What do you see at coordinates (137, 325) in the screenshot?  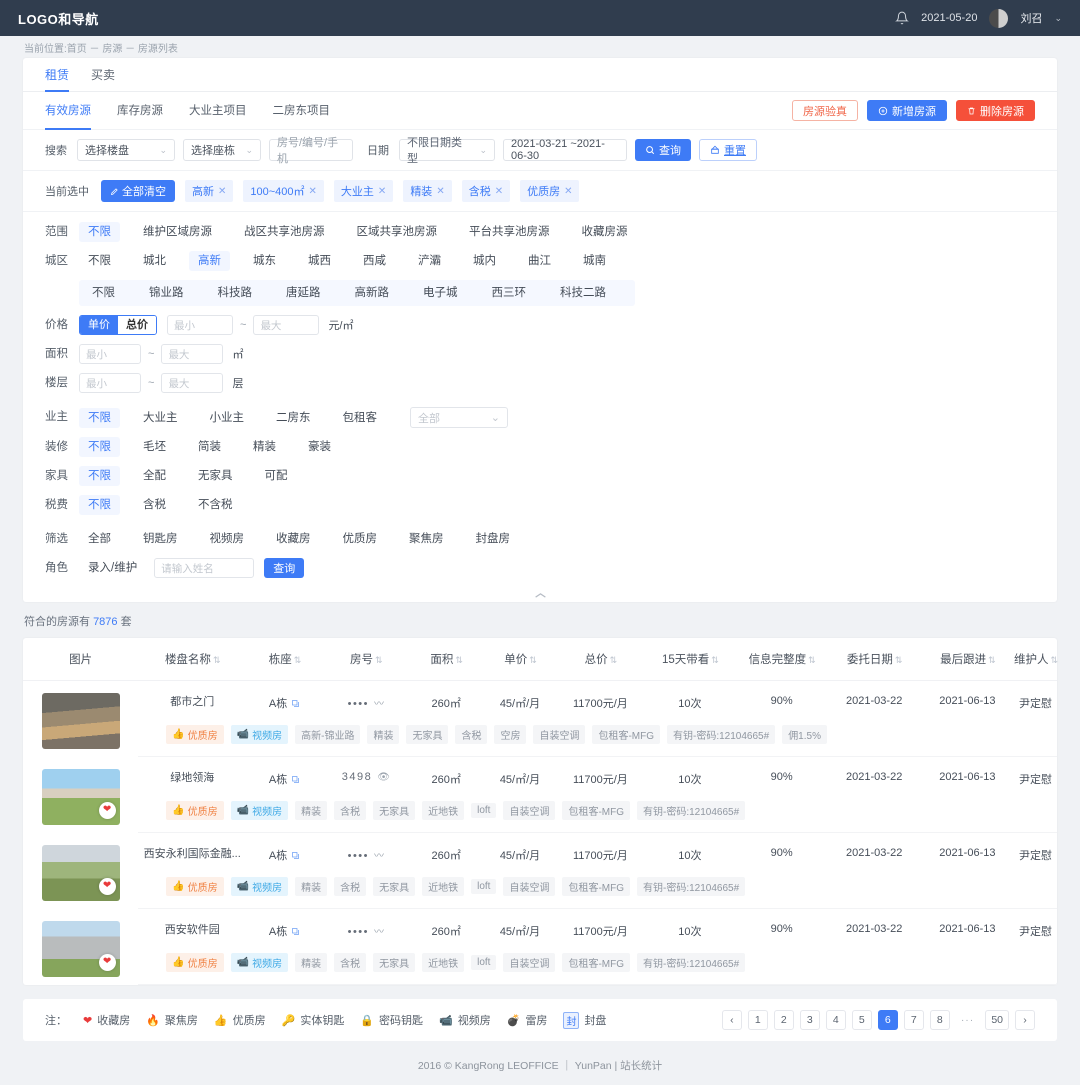 I see `price-total-toggle: 总价` at bounding box center [137, 325].